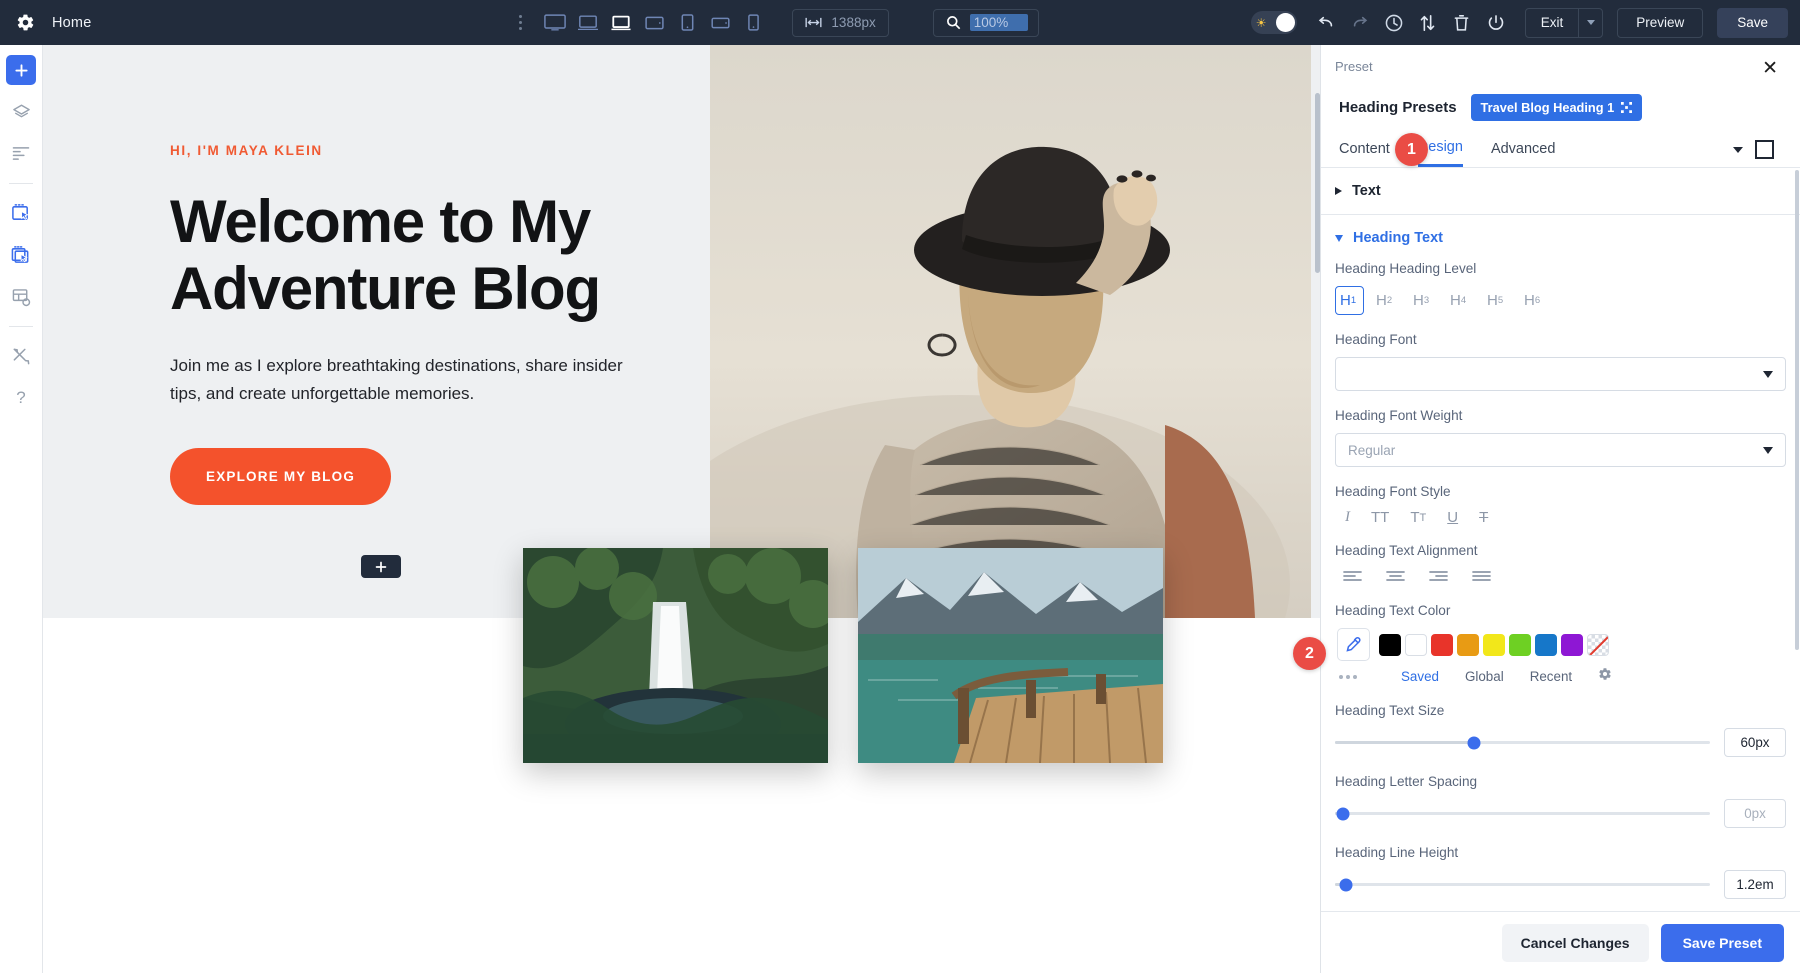 This screenshot has width=1800, height=973. I want to click on align-left-icon, so click(1352, 577).